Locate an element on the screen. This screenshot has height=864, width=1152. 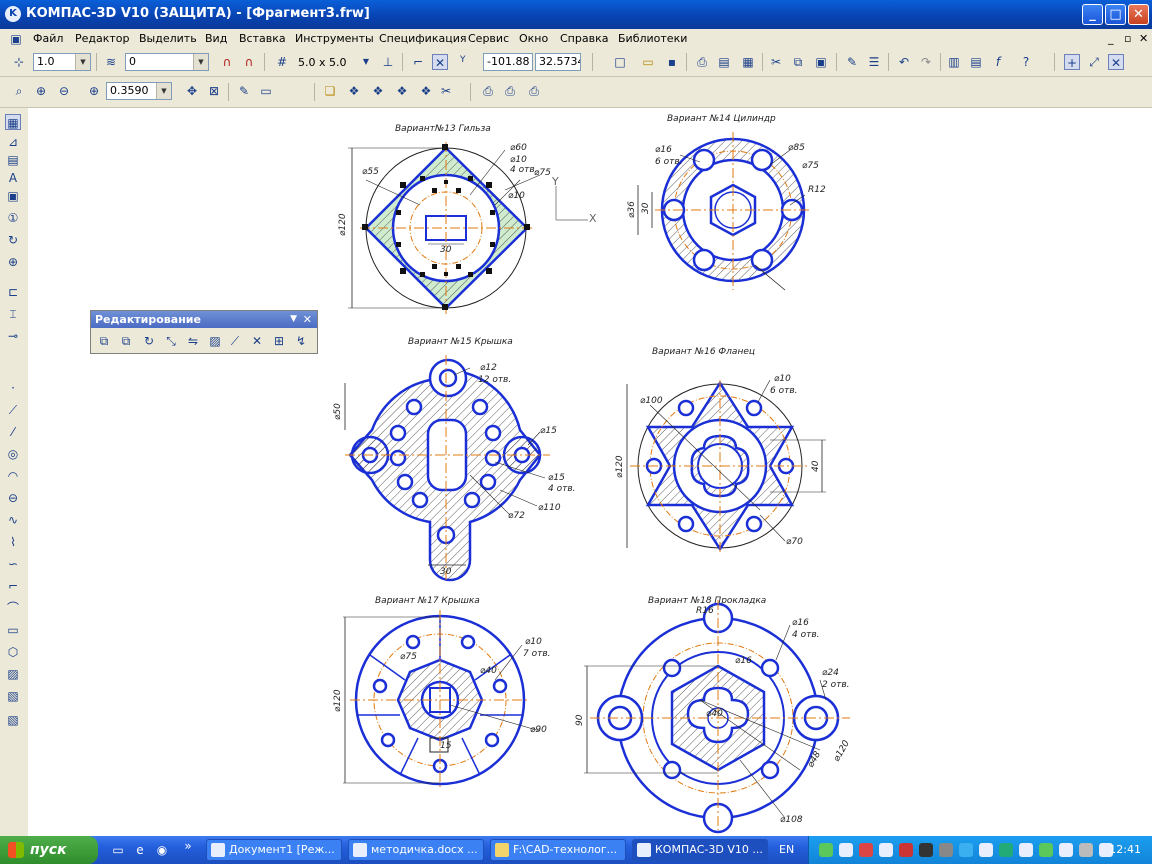
zoom-field: 0.3590 ▼ is located at coordinates (139, 91).